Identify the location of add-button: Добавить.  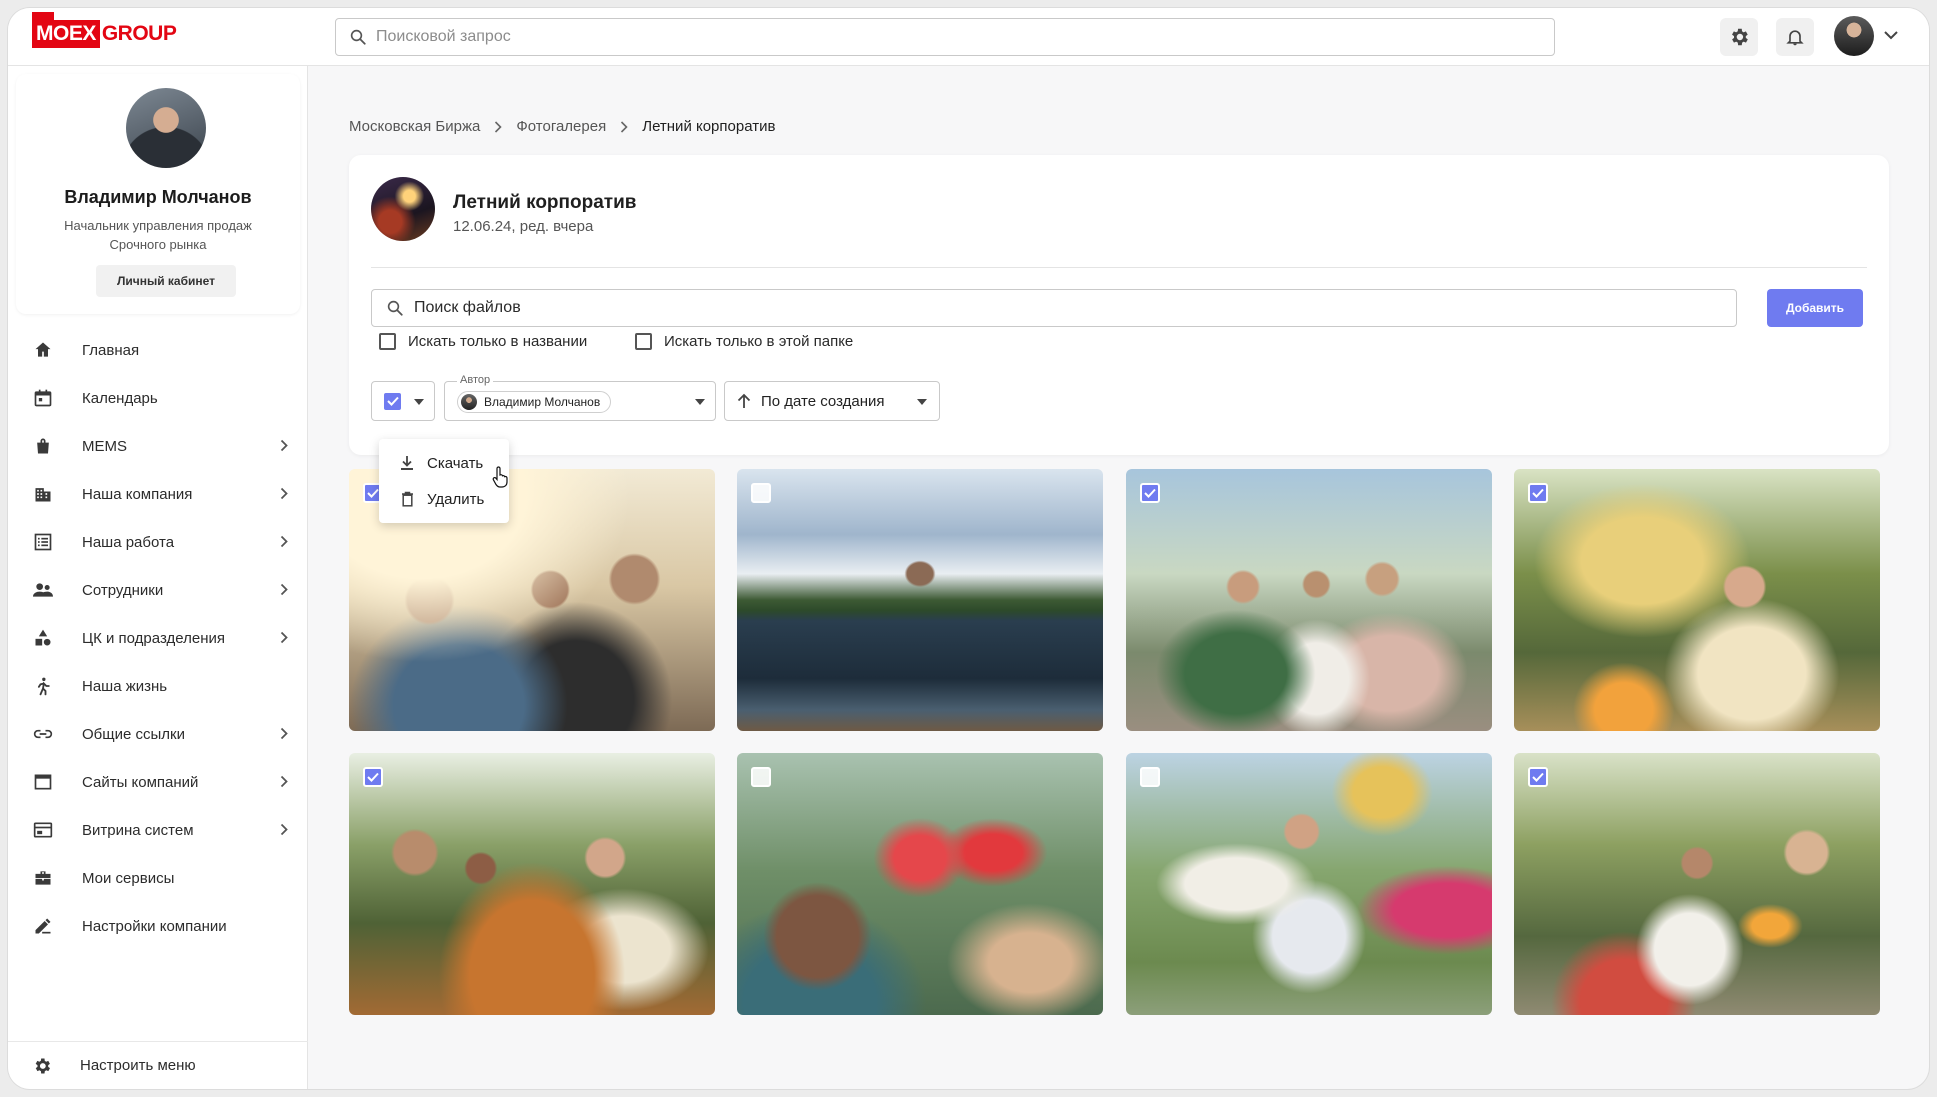
(1815, 308).